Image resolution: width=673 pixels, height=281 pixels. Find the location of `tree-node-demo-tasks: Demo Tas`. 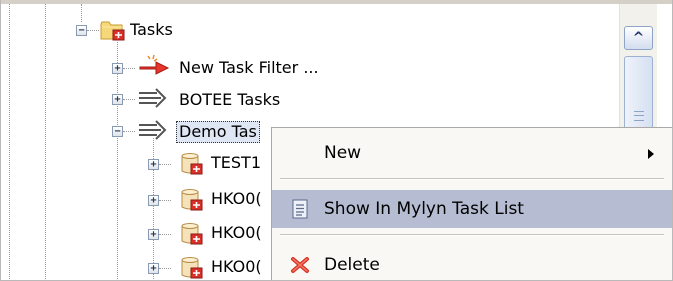

tree-node-demo-tasks: Demo Tas is located at coordinates (218, 132).